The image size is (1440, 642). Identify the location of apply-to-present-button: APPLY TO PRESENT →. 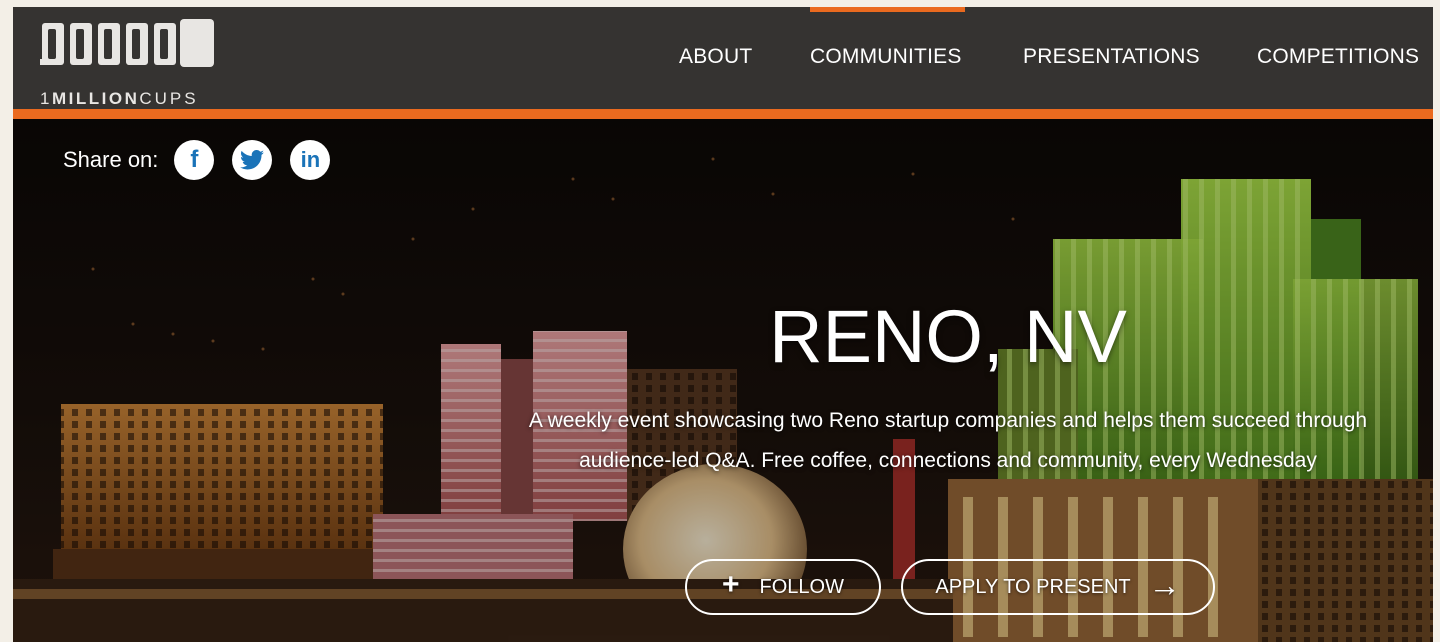
(1058, 587).